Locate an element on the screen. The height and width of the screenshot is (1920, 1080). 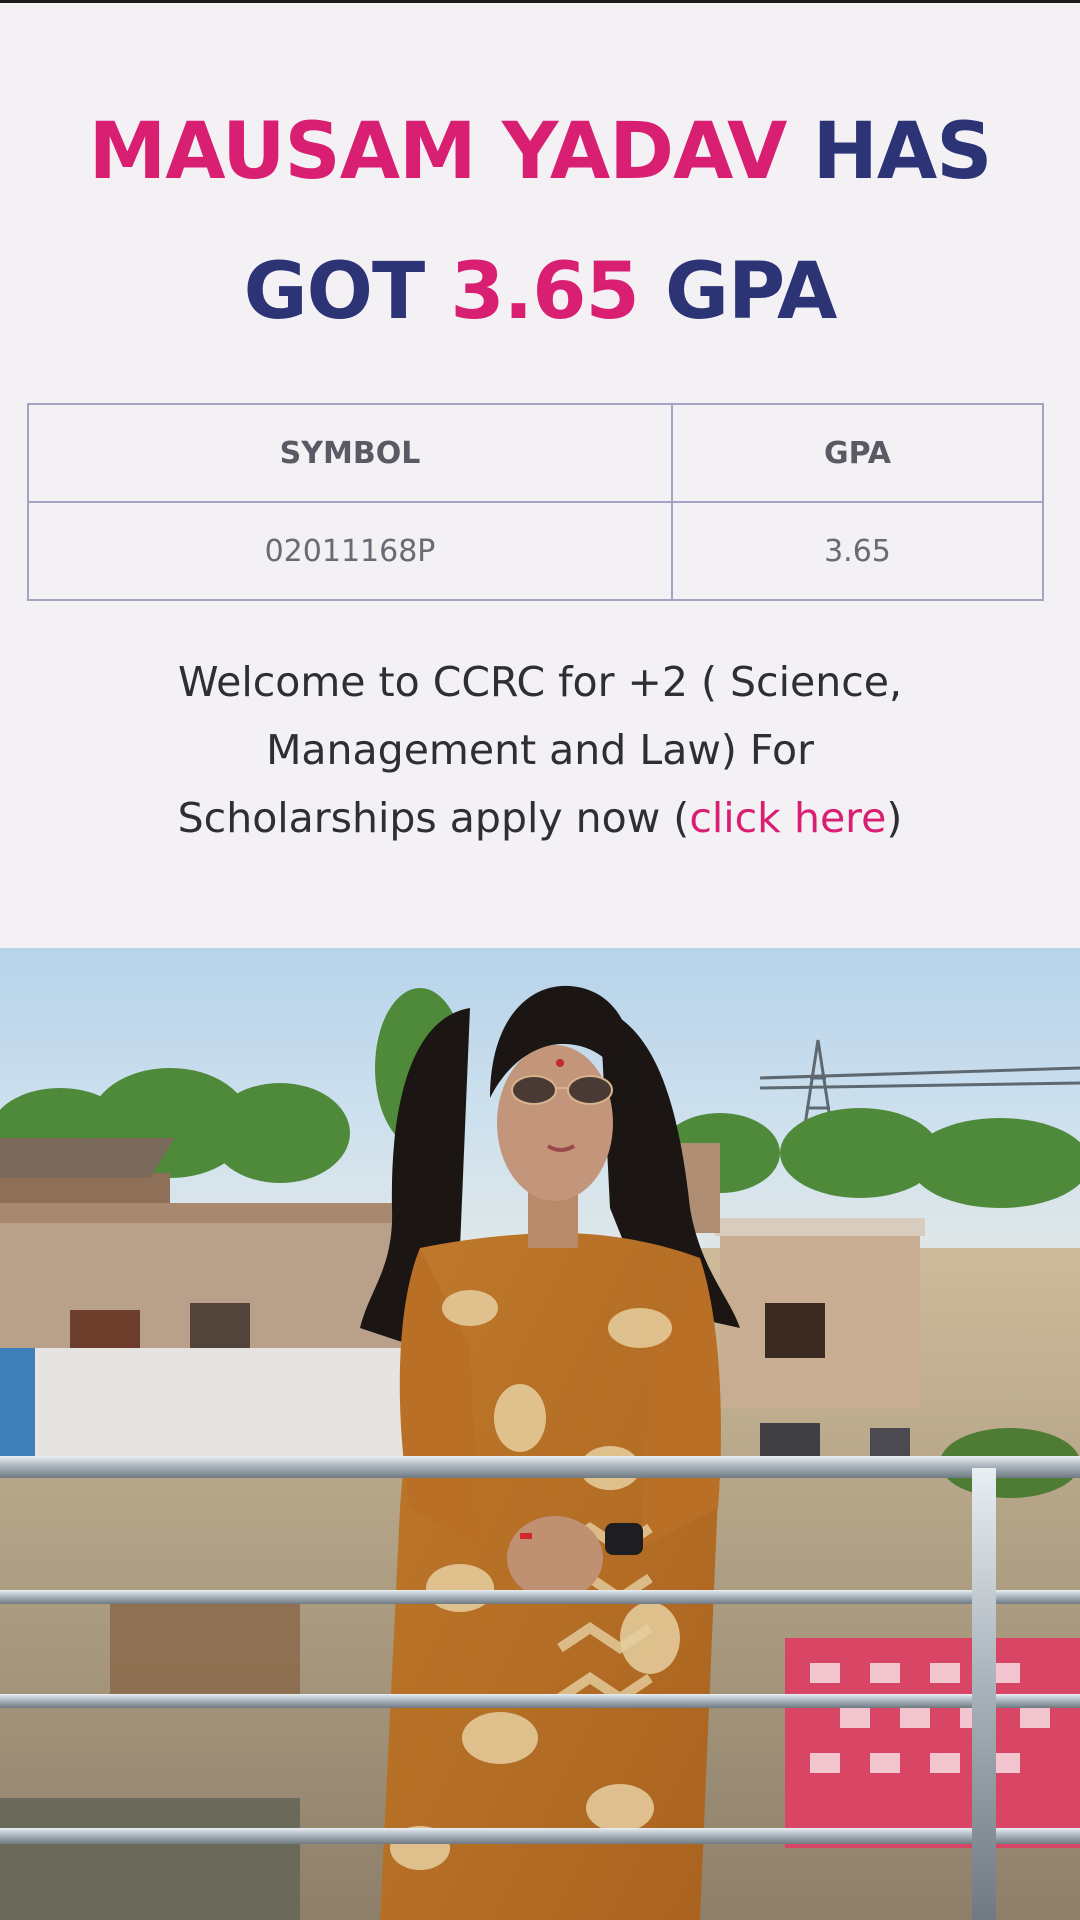
welcome-line-1: Welcome to CCRC for +2 ( Science, is located at coordinates (539, 682).